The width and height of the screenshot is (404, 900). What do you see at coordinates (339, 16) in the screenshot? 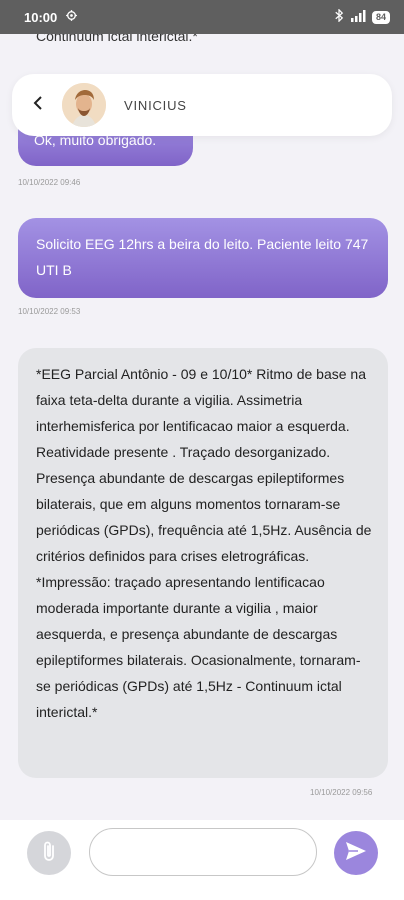
I see `bluetooth-icon` at bounding box center [339, 16].